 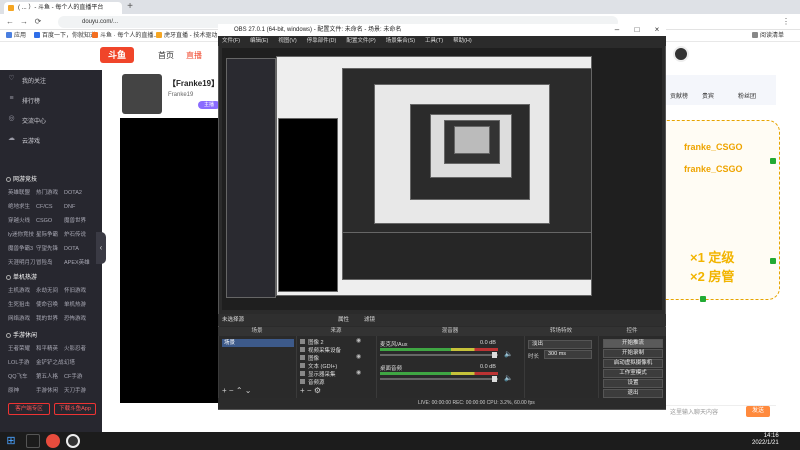 What do you see at coordinates (78, 304) in the screenshot?
I see `game-link: 单机热游` at bounding box center [78, 304].